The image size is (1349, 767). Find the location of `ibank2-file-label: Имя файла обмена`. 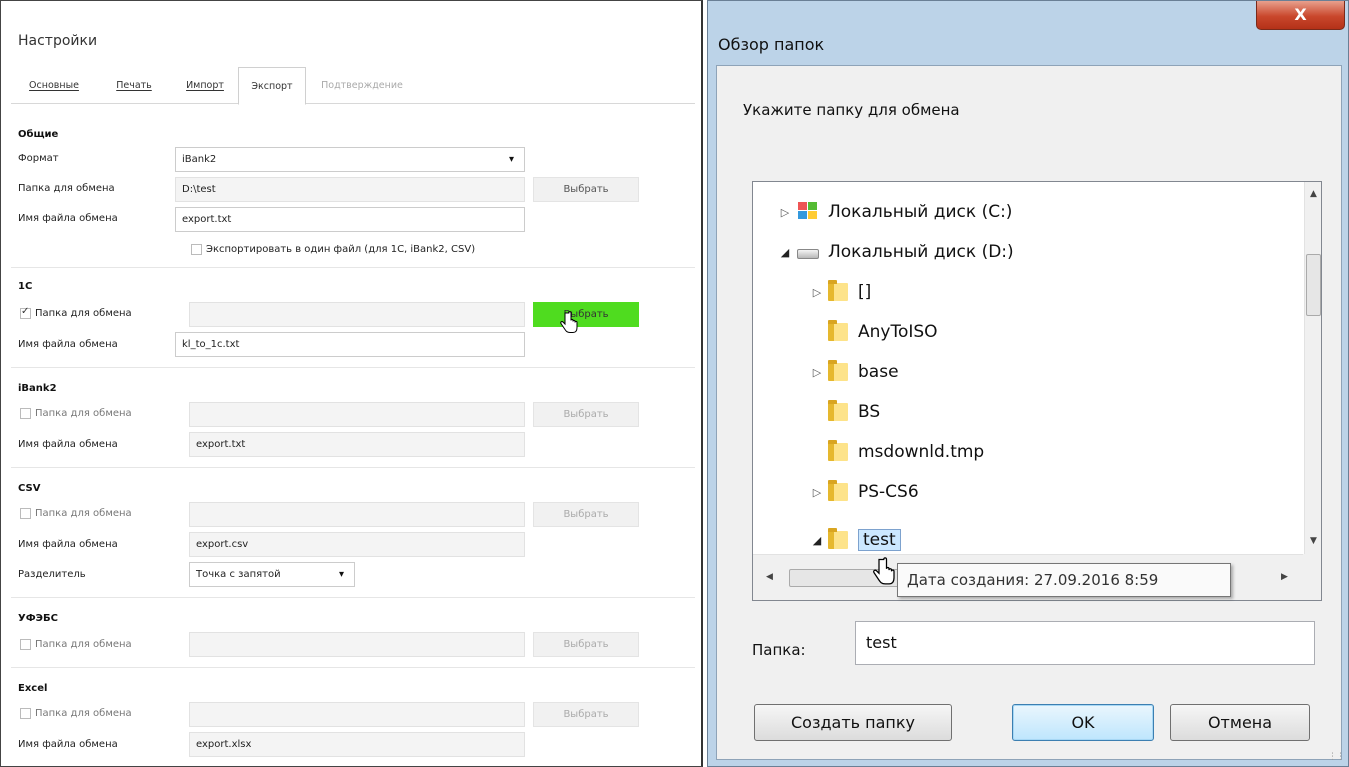

ibank2-file-label: Имя файла обмена is located at coordinates (68, 444).